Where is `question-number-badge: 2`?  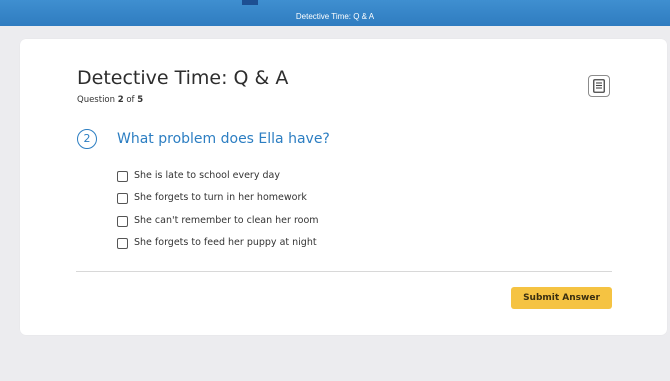
question-number-badge: 2 is located at coordinates (87, 139).